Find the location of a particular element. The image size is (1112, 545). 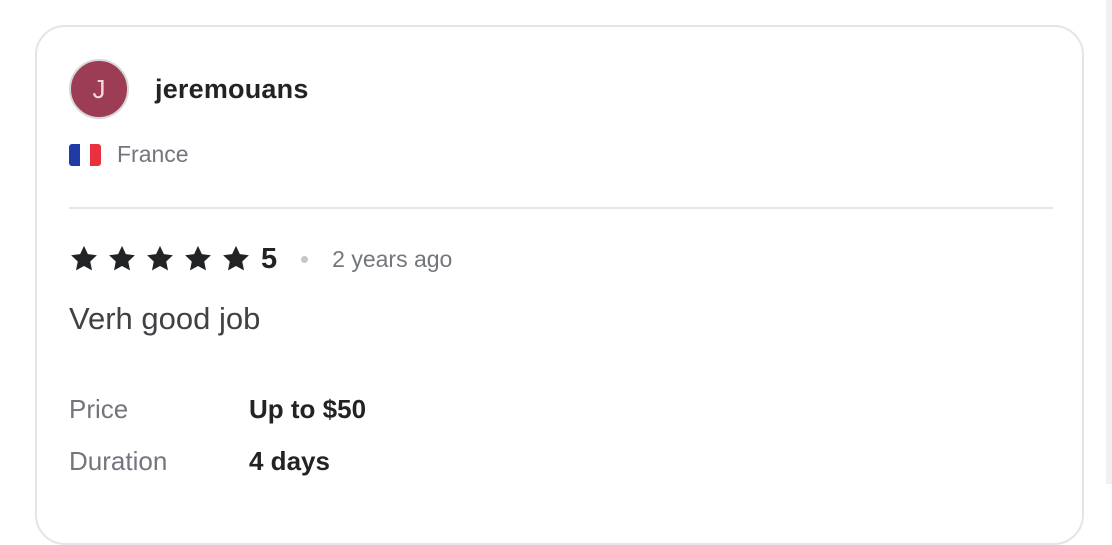

separator-dot is located at coordinates (305, 259).